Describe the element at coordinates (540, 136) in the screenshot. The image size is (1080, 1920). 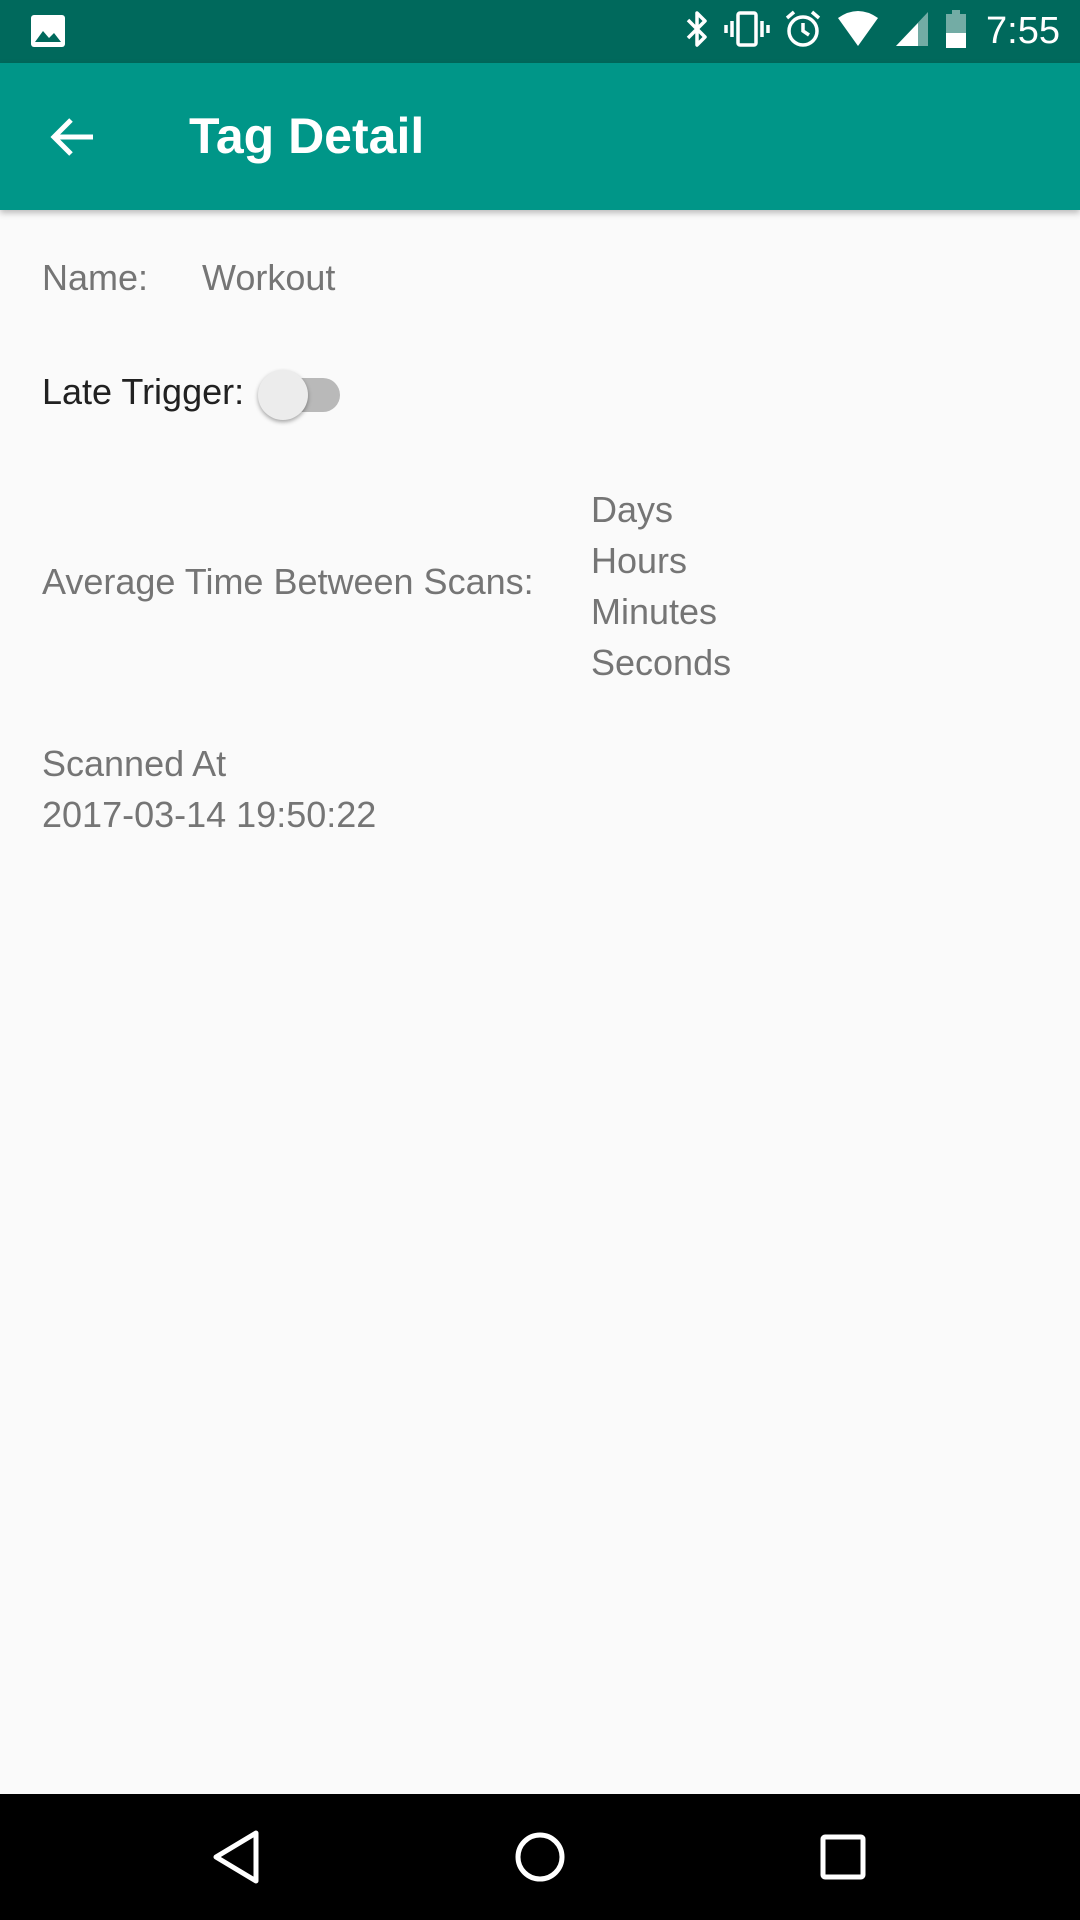
I see `app-bar: Tag Detail` at that location.